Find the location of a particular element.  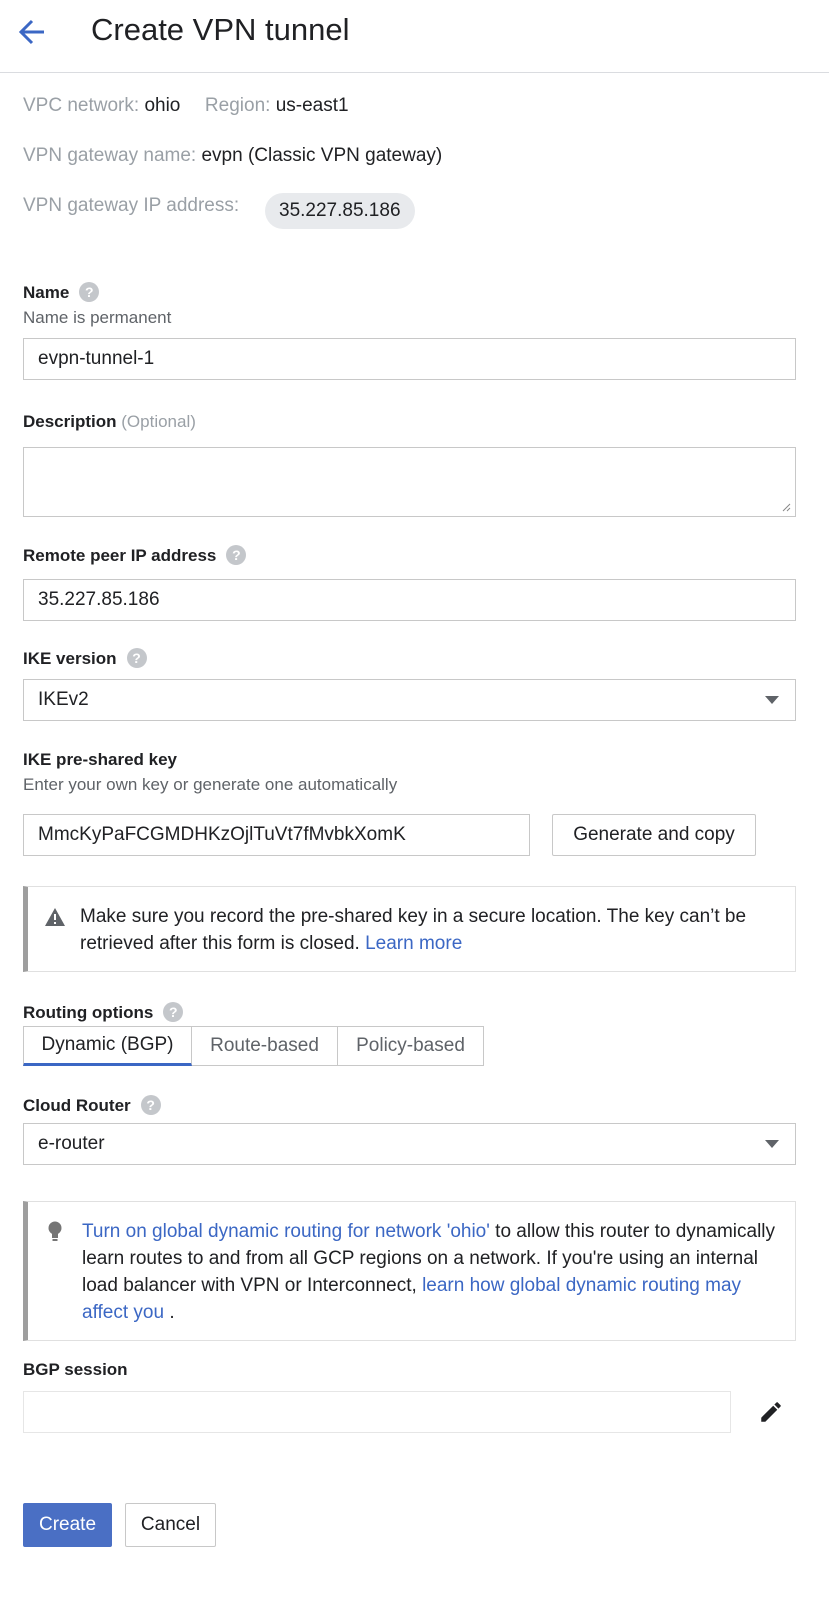

warning-icon is located at coordinates (55, 917).